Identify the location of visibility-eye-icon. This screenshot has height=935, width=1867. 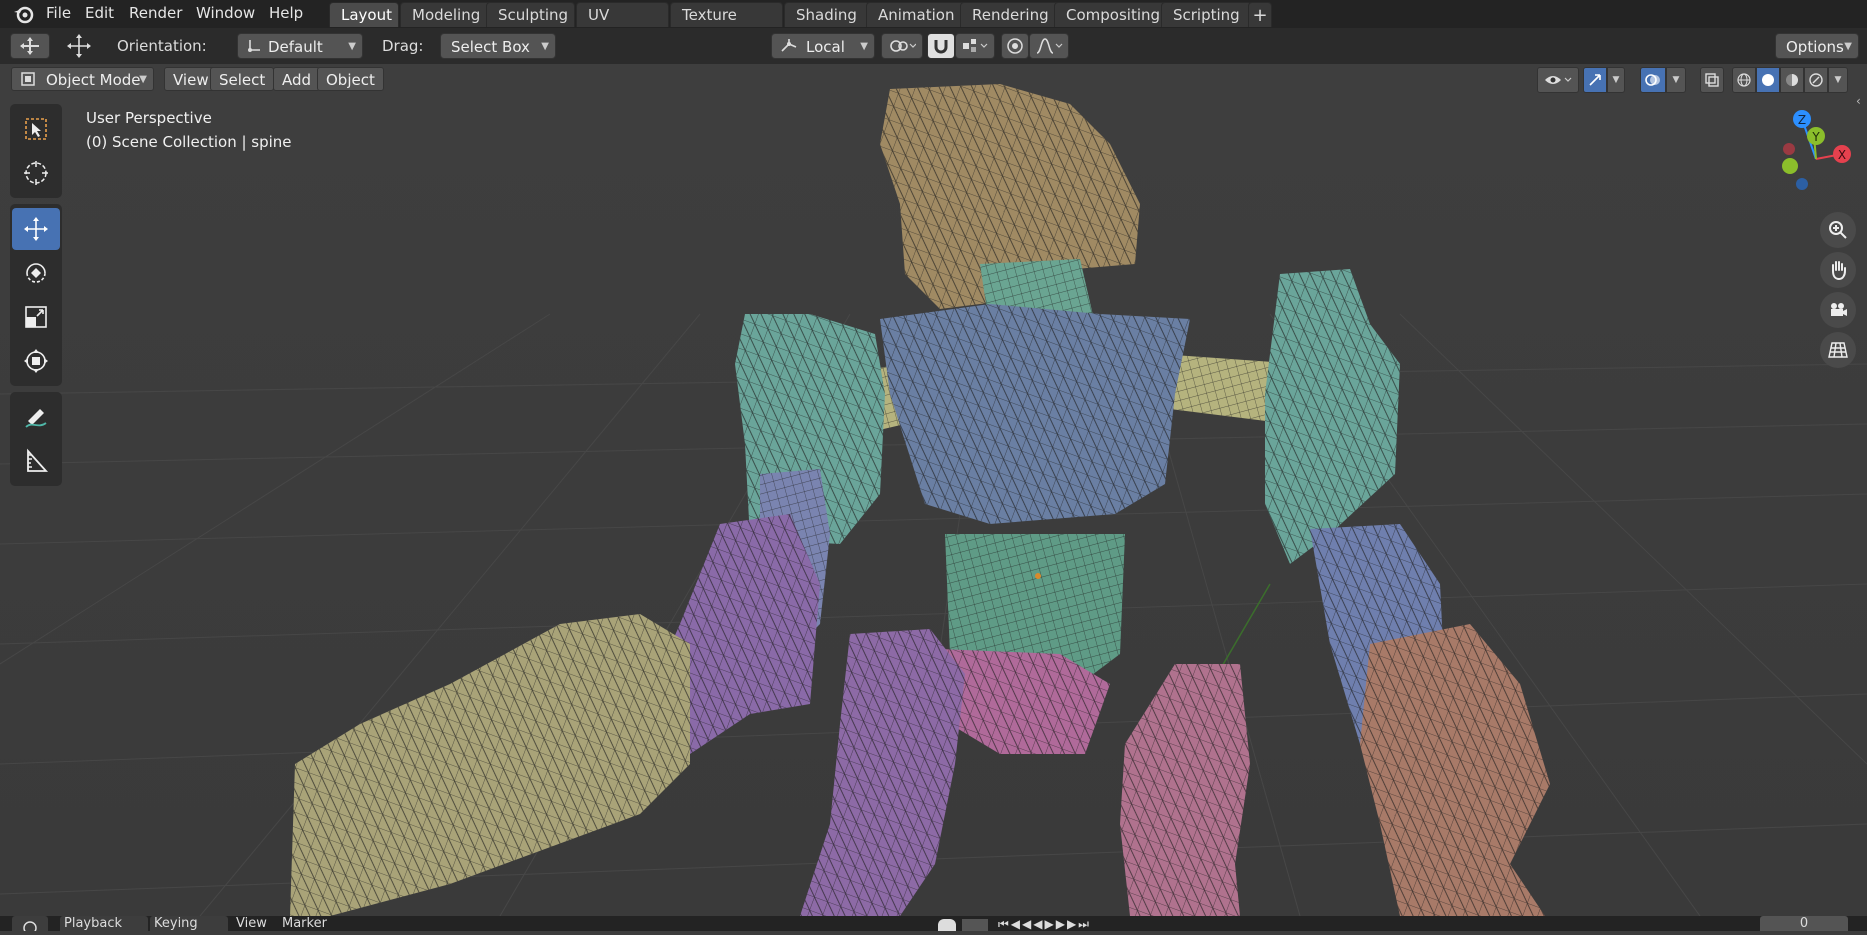
(1558, 80).